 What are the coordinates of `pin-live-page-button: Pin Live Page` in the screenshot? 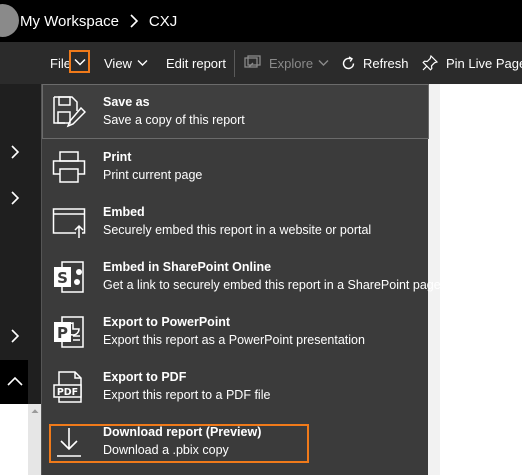 It's located at (472, 63).